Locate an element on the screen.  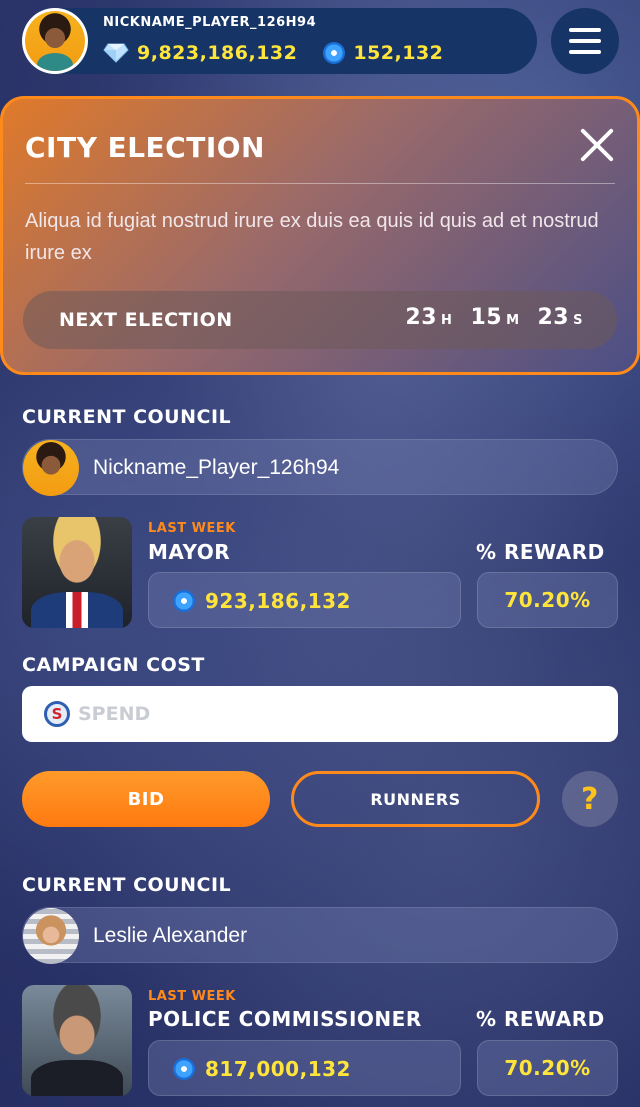
player-avatar is located at coordinates (55, 41).